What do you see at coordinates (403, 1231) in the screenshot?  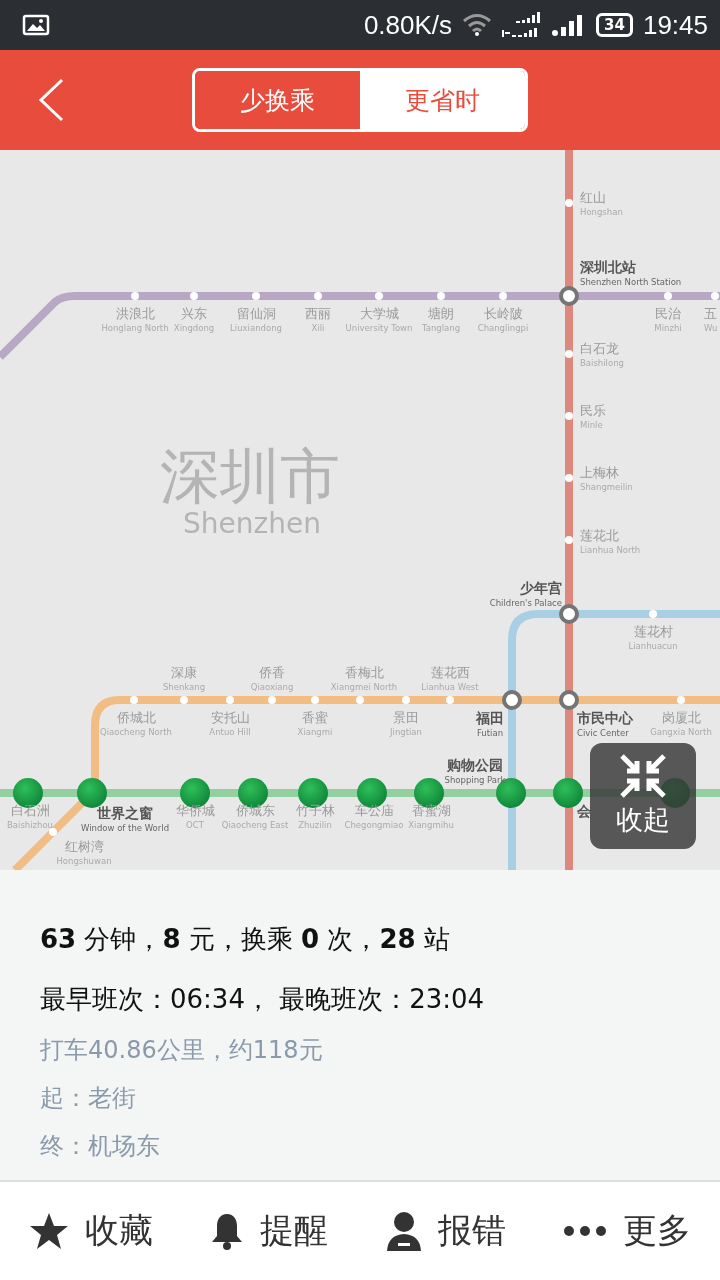 I see `person-icon` at bounding box center [403, 1231].